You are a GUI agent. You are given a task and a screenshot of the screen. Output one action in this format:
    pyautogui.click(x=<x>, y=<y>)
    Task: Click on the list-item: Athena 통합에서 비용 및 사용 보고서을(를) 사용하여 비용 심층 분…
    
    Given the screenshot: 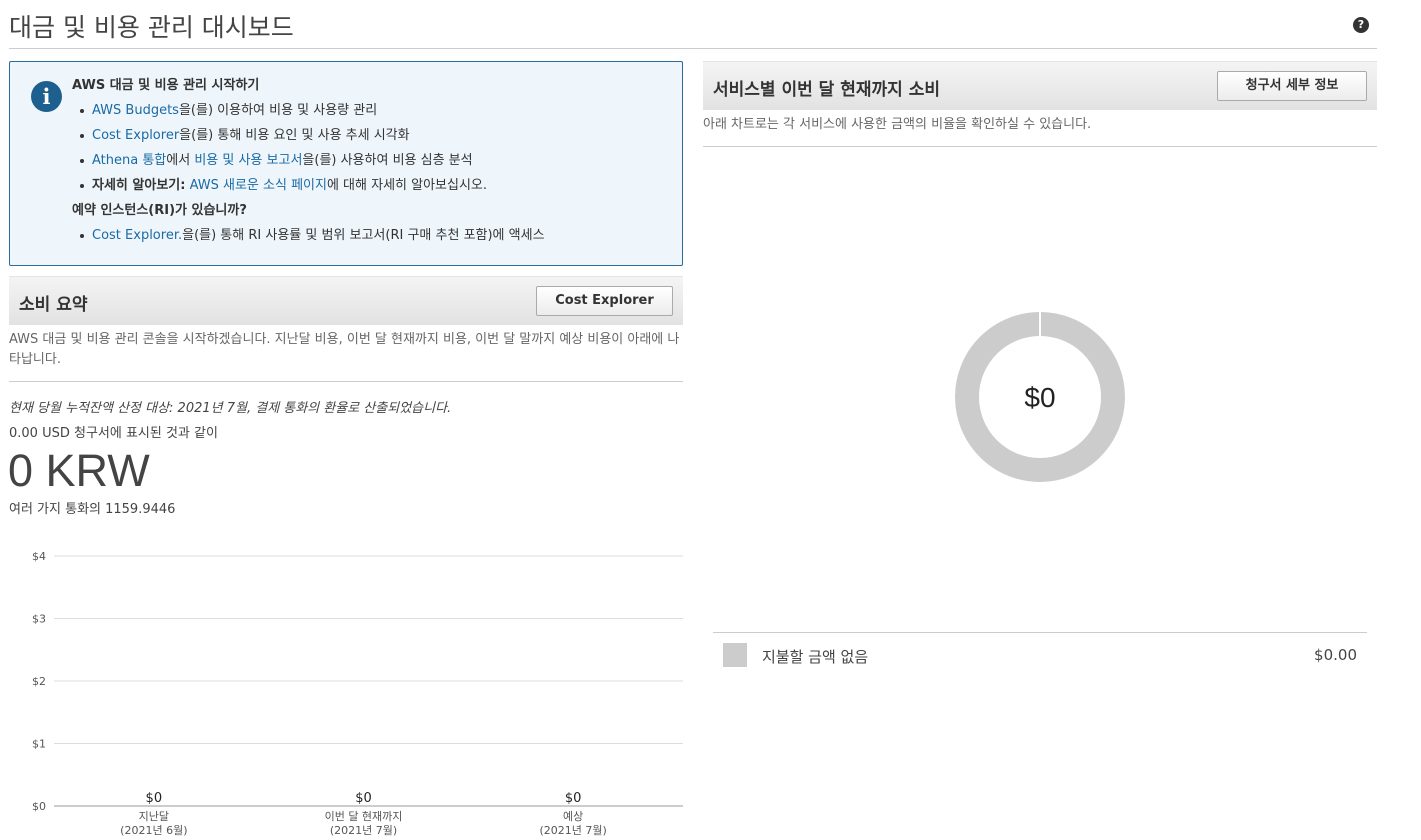 What is the action you would take?
    pyautogui.click(x=376, y=163)
    